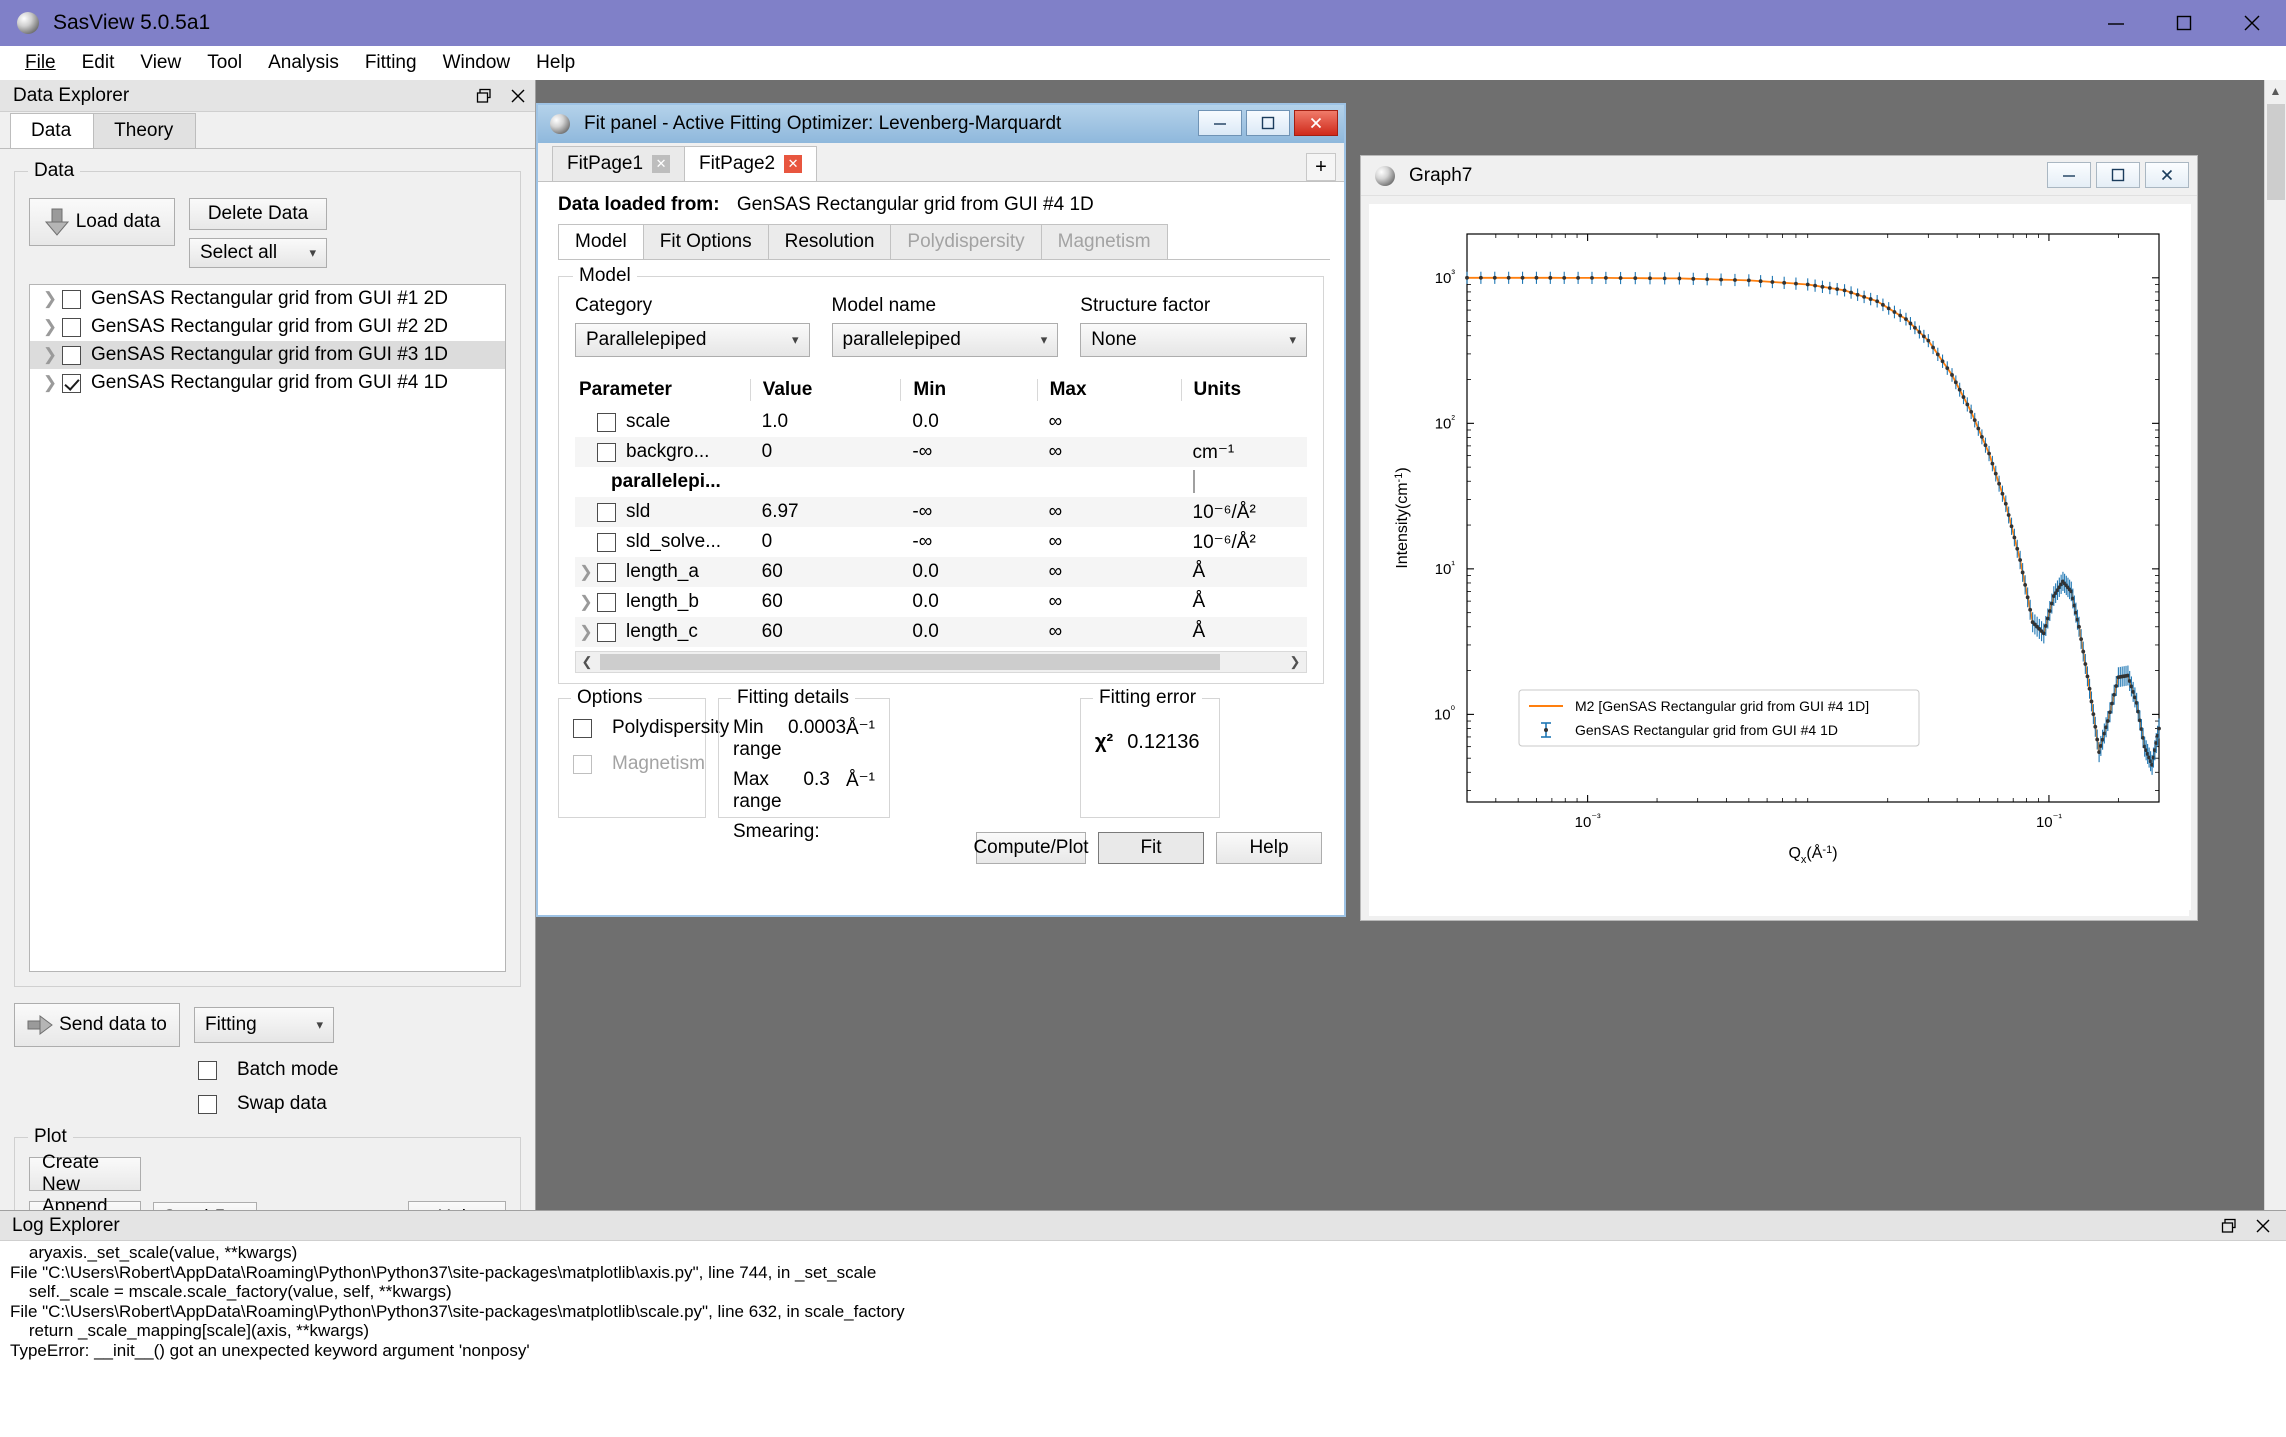 The height and width of the screenshot is (1437, 2286). What do you see at coordinates (303, 63) in the screenshot?
I see `menu-analysis: Analysis` at bounding box center [303, 63].